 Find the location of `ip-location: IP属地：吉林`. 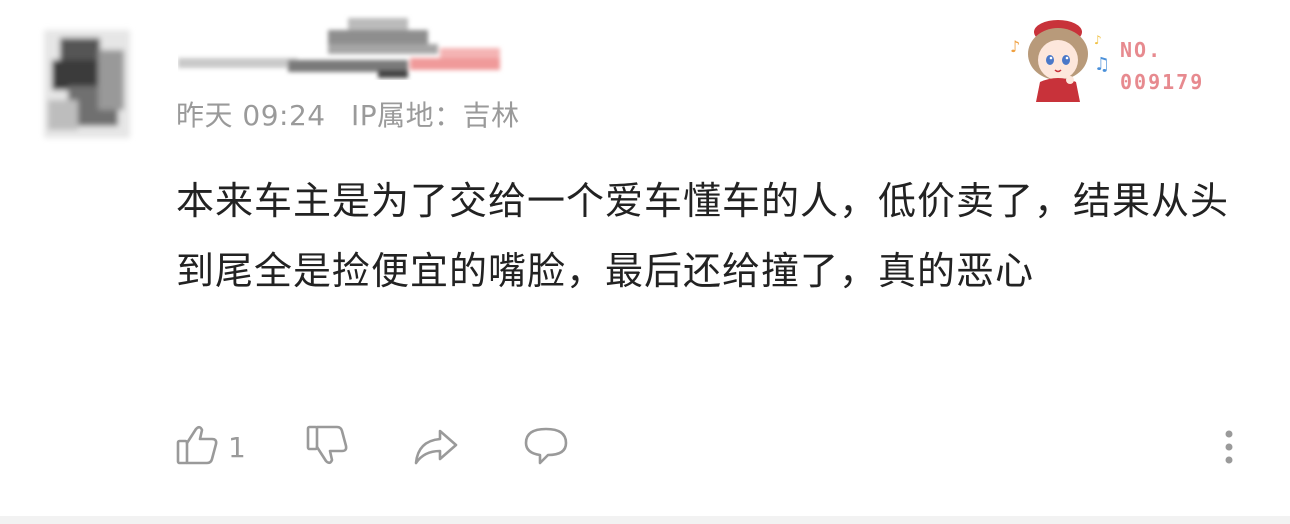

ip-location: IP属地：吉林 is located at coordinates (435, 115).